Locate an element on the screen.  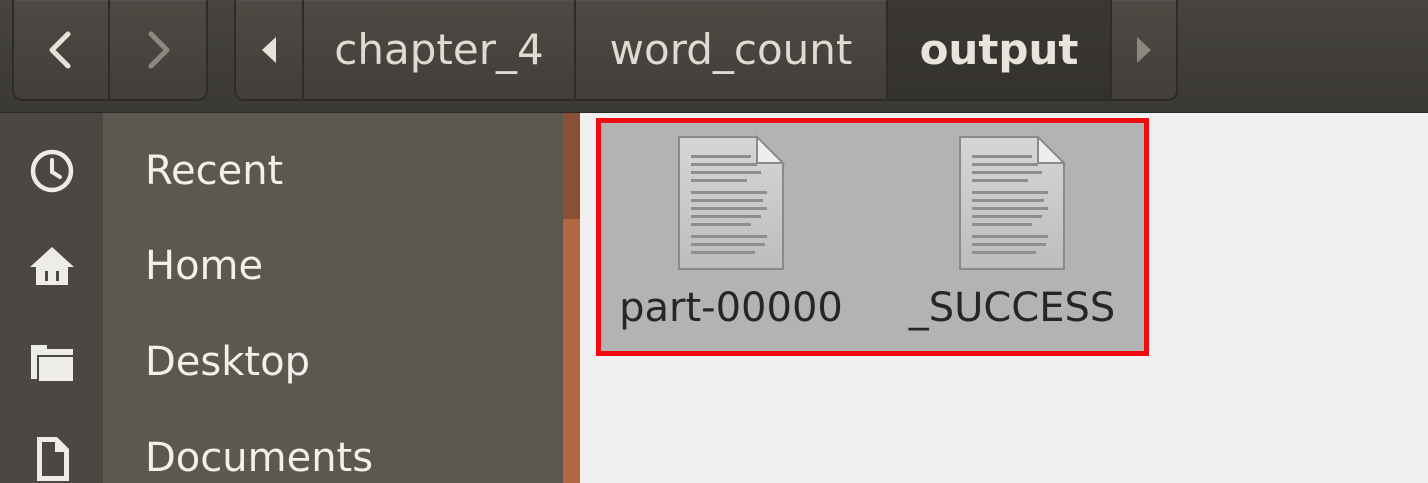
folder-icon is located at coordinates (51, 362).